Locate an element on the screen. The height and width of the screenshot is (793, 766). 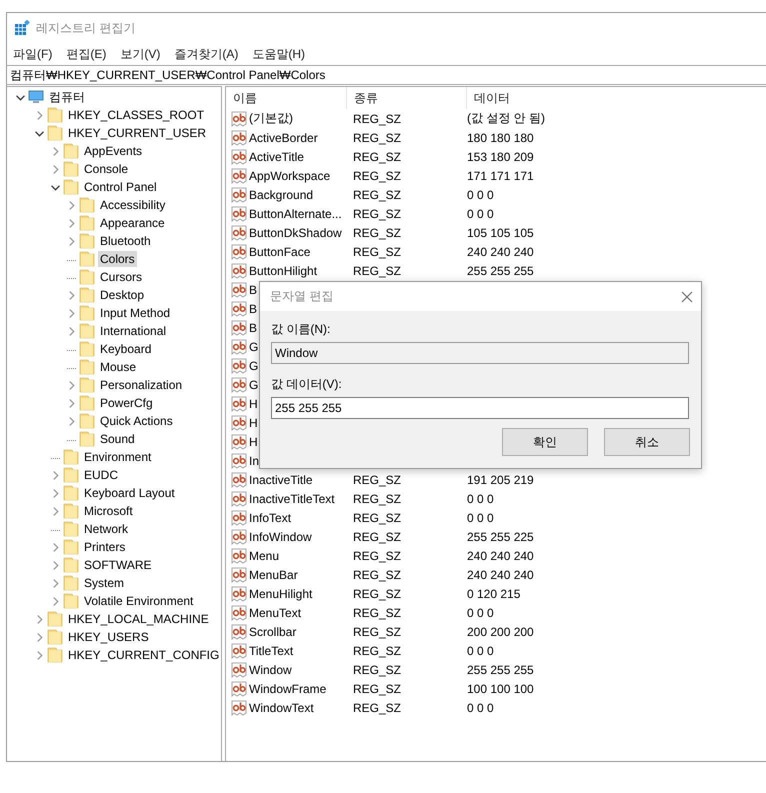
tree-item: Volatile Environment is located at coordinates (139, 601).